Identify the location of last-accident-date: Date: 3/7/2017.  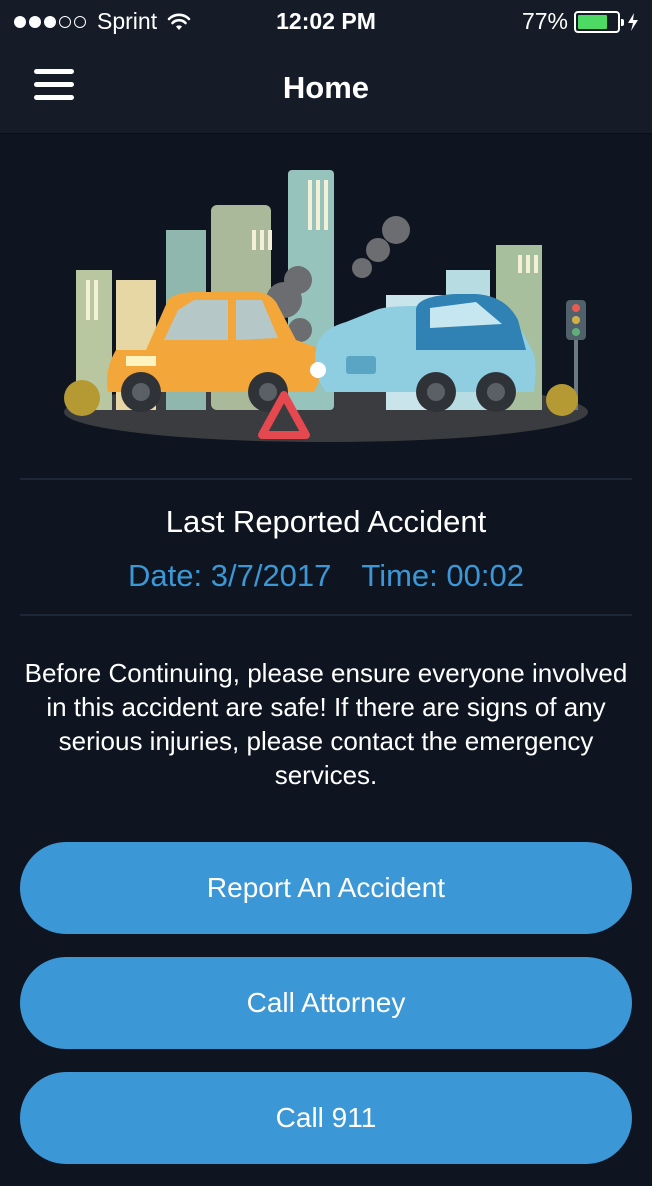
(230, 575).